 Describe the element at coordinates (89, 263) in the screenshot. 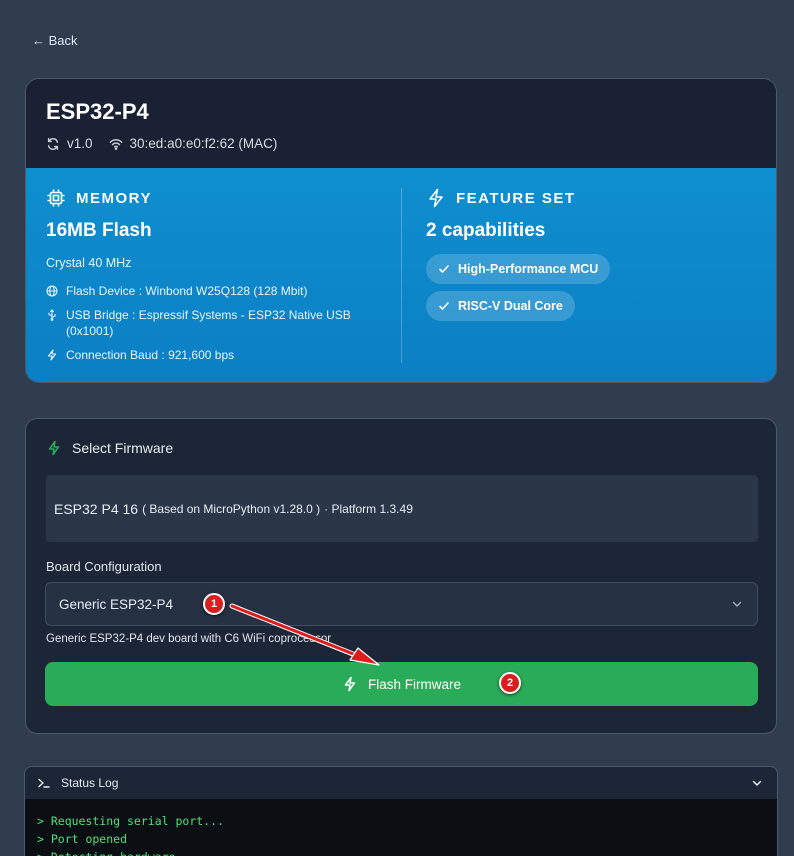

I see `crystal-freq: Crystal 40 MHz` at that location.